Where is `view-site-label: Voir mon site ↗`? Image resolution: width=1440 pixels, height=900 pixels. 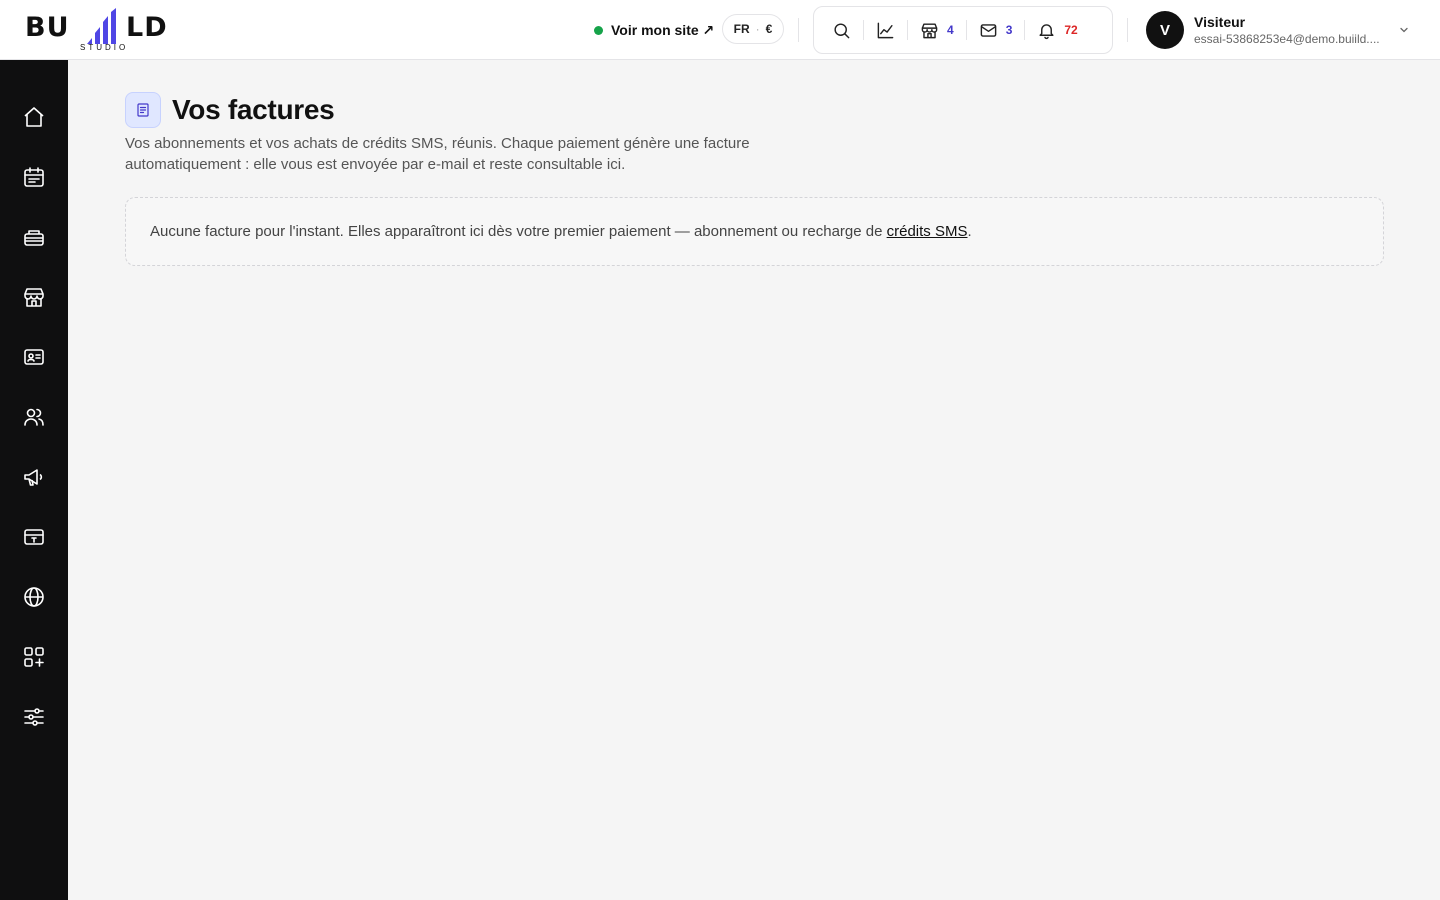 view-site-label: Voir mon site ↗ is located at coordinates (663, 29).